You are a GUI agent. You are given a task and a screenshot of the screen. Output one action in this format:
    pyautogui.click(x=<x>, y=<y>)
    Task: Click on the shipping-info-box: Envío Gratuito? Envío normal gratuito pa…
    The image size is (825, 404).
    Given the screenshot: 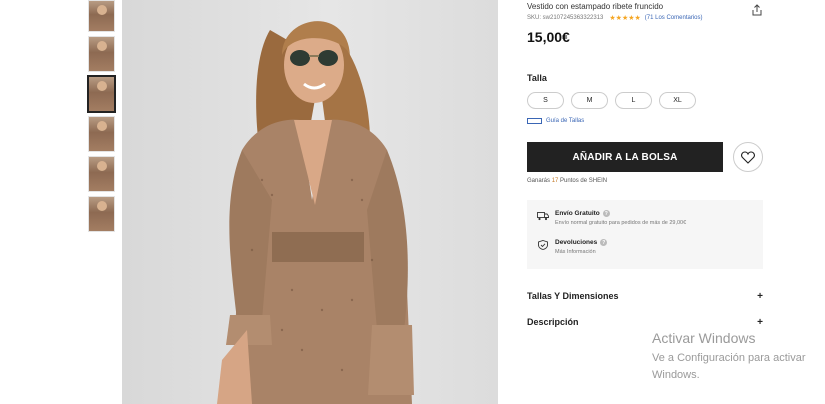 What is the action you would take?
    pyautogui.click(x=645, y=234)
    